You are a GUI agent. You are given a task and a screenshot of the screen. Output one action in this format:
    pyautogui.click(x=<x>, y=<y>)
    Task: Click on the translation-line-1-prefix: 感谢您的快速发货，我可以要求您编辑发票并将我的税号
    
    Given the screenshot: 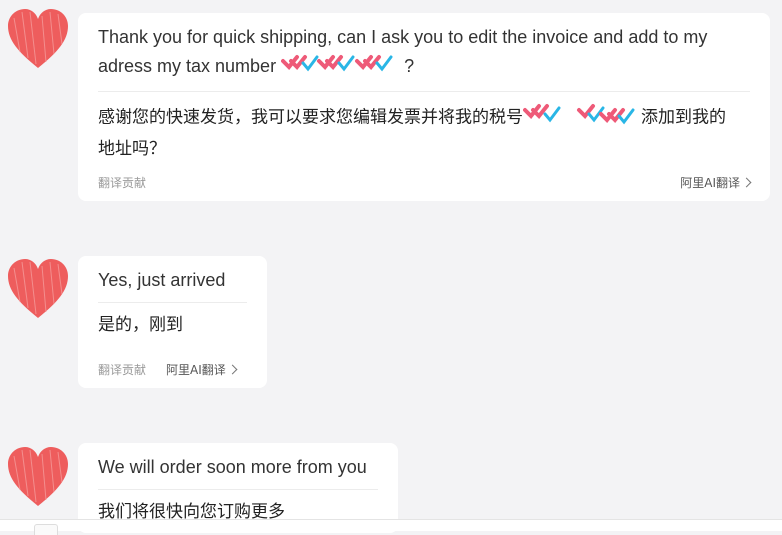 What is the action you would take?
    pyautogui.click(x=310, y=117)
    